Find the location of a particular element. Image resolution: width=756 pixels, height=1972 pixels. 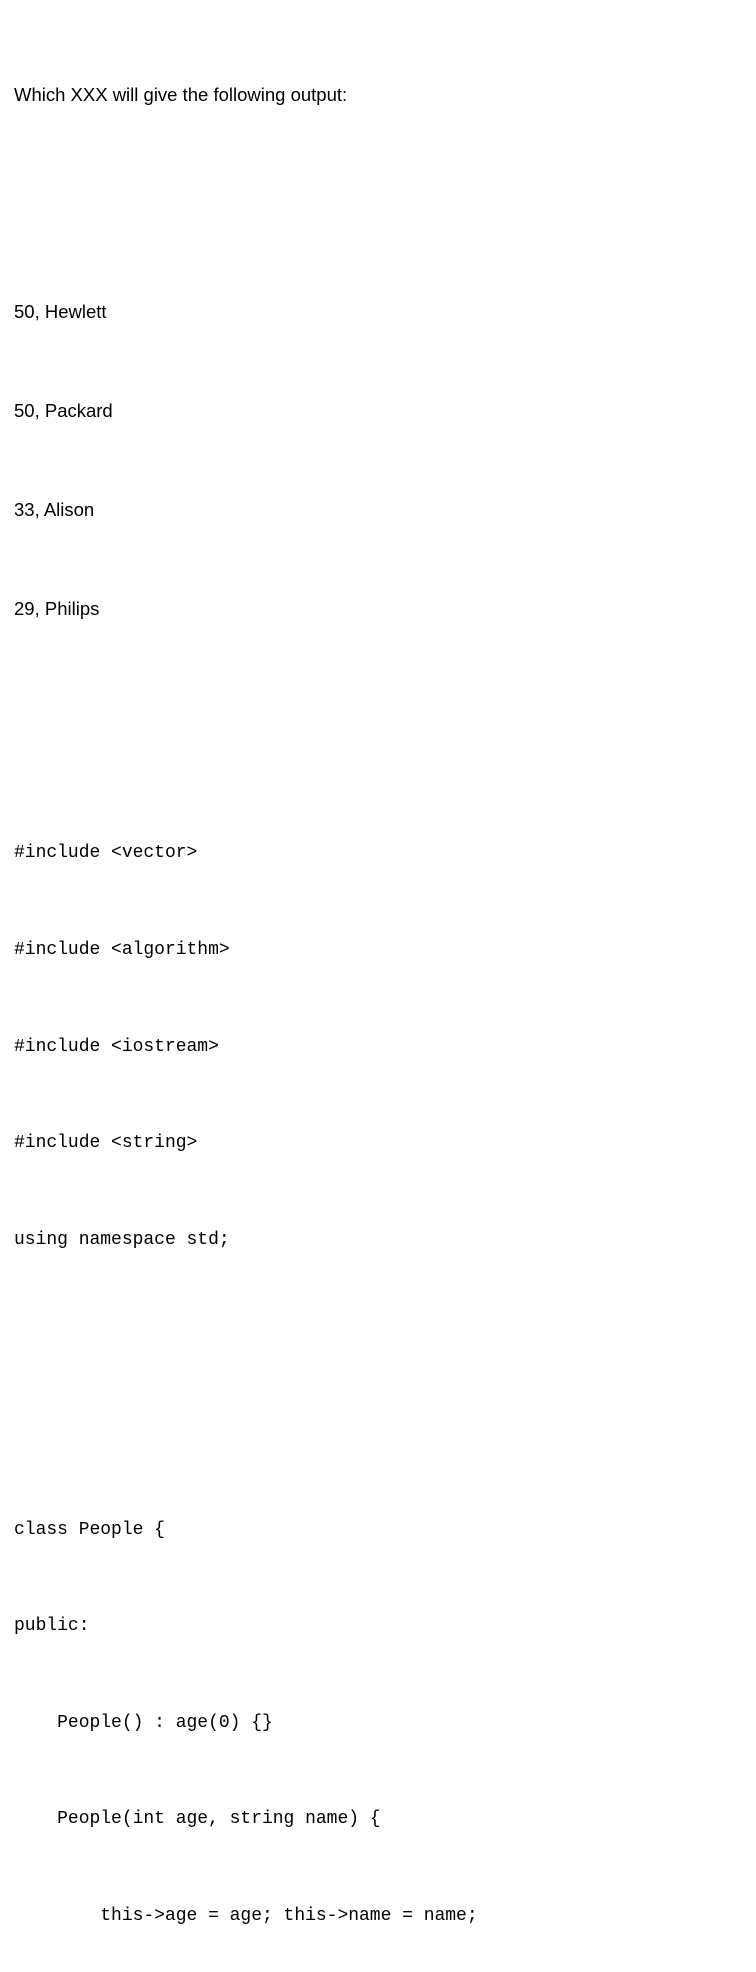

output-line: 33, Alison is located at coordinates (54, 509).